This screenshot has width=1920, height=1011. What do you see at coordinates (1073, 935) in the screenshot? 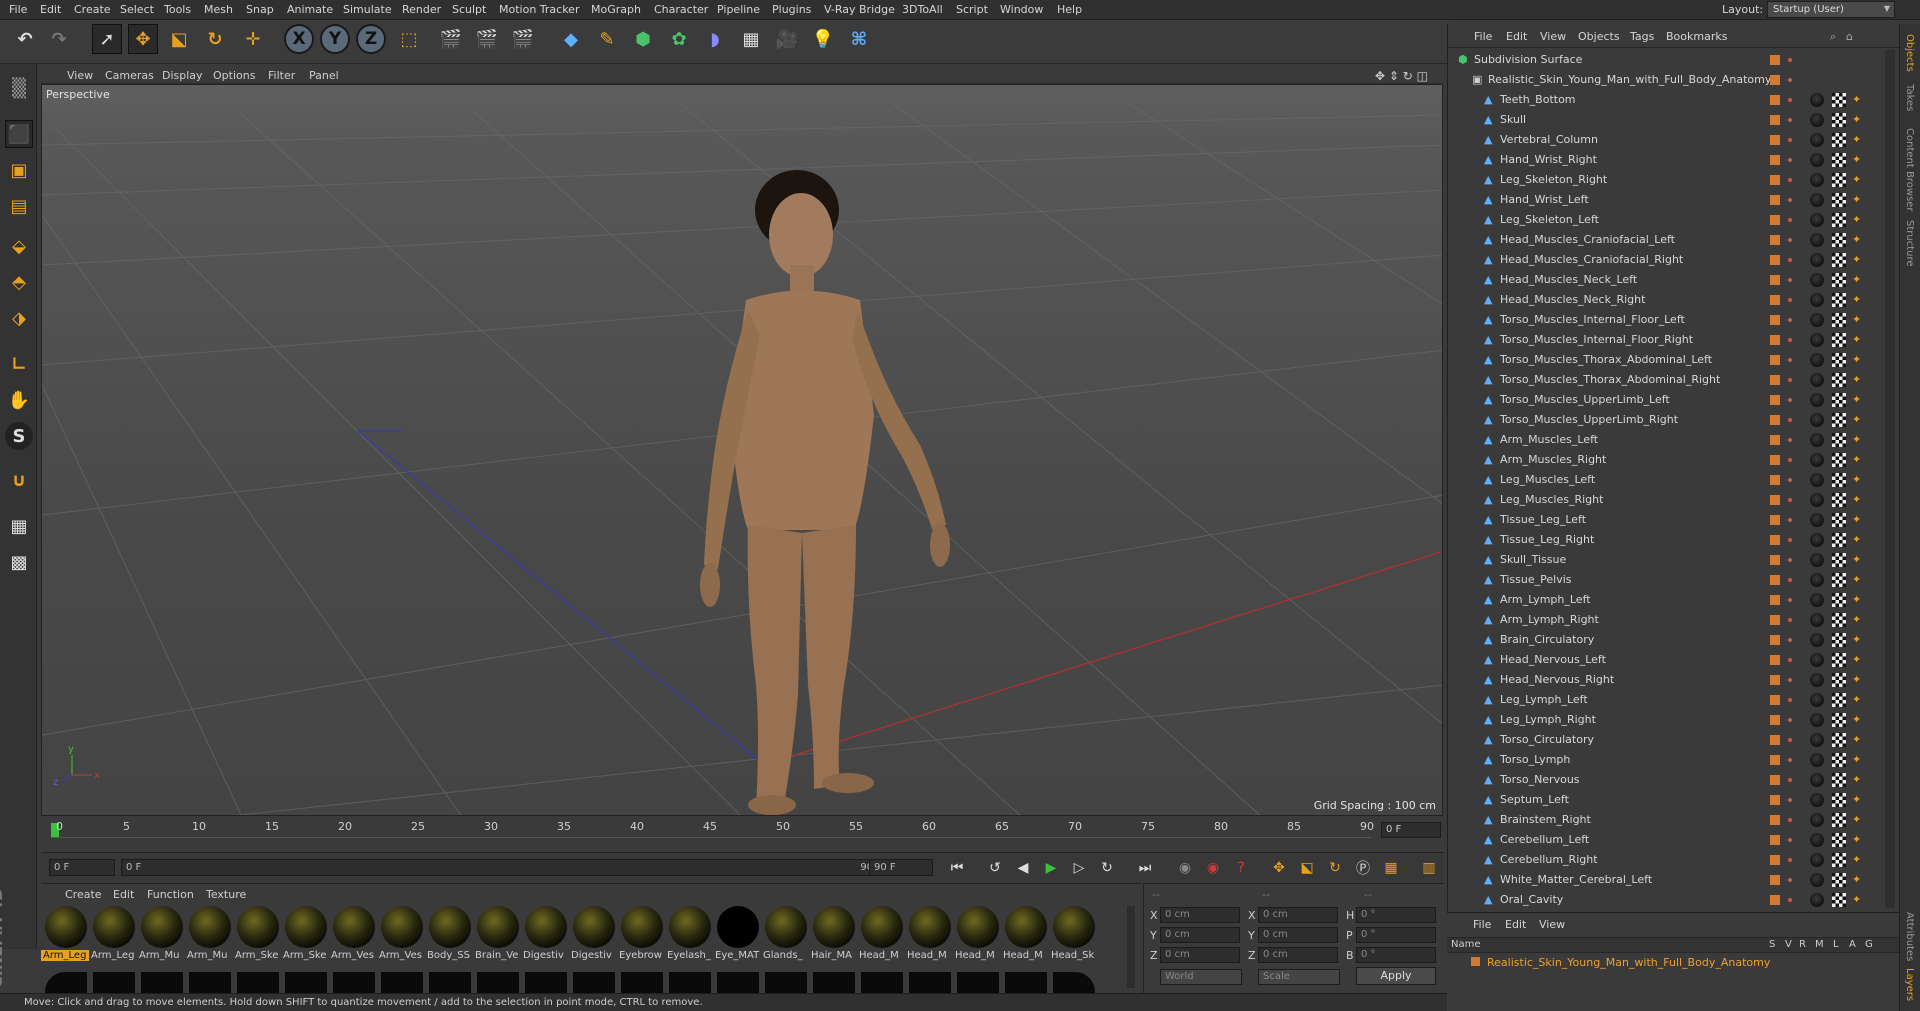
I see `material-swatch: Head_Sk` at bounding box center [1073, 935].